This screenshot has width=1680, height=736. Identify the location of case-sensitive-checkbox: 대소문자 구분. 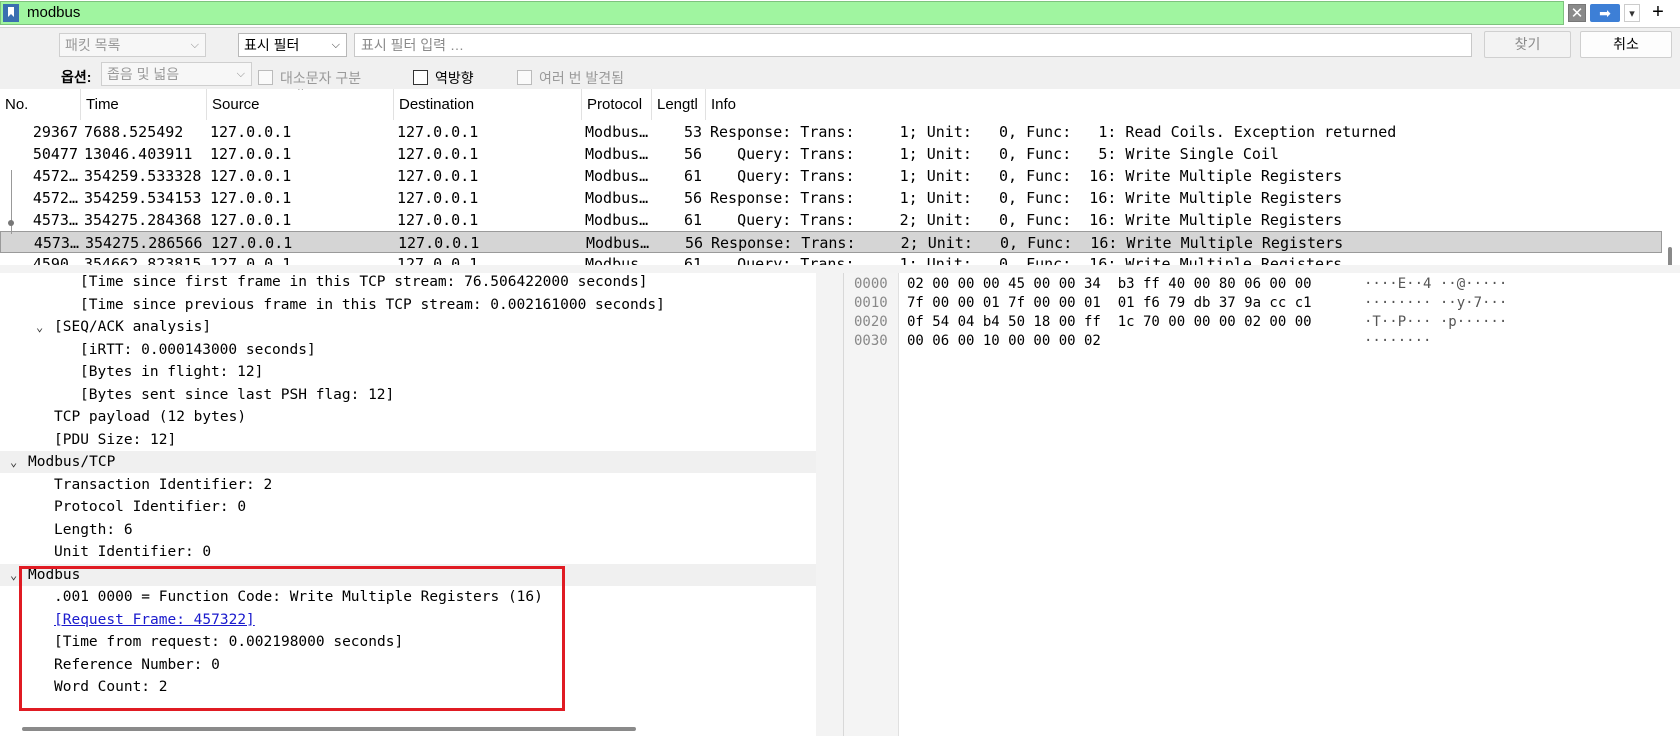
(309, 78).